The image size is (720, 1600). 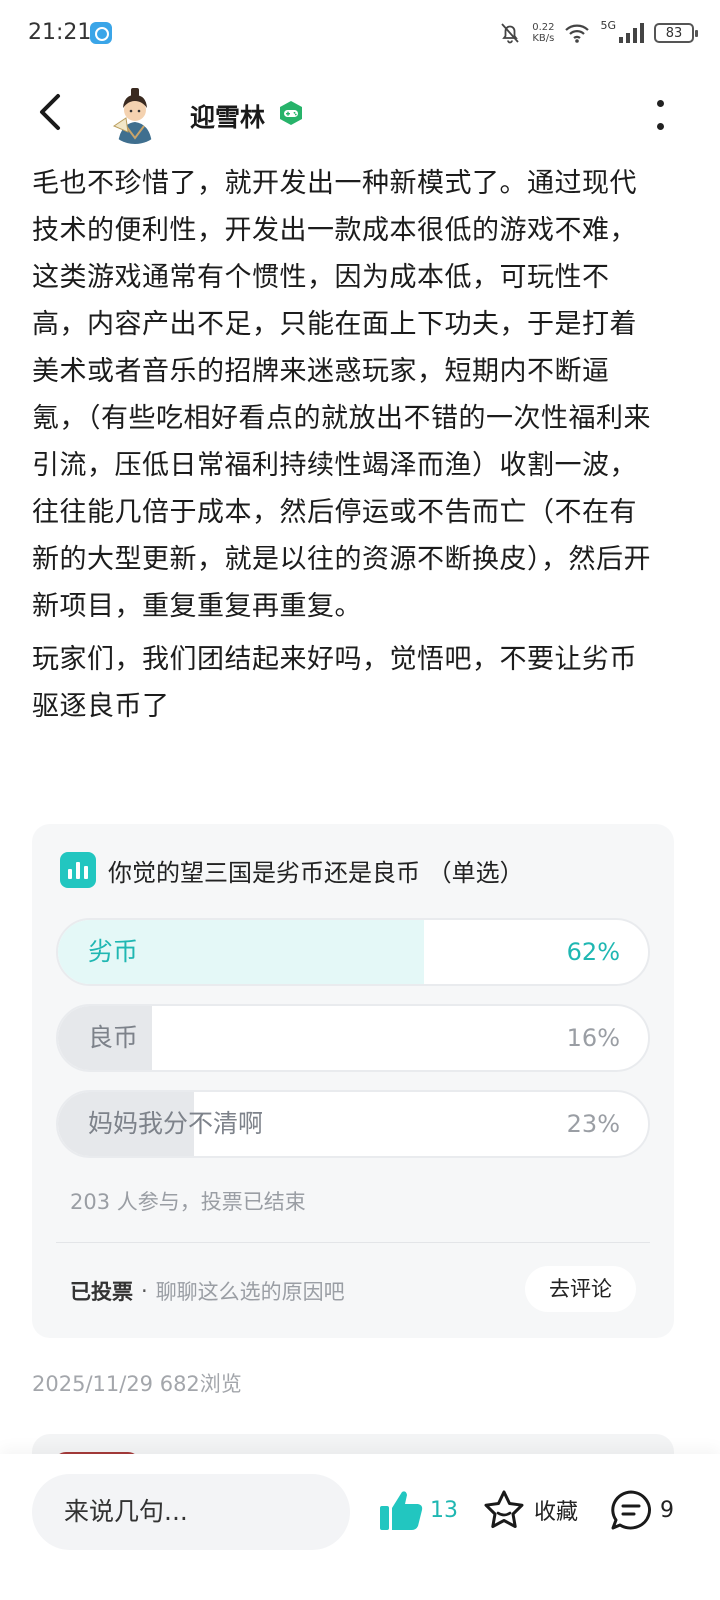 I want to click on poll-footer: 已投票 · 聊聊这么选的原因吧, so click(x=207, y=1291).